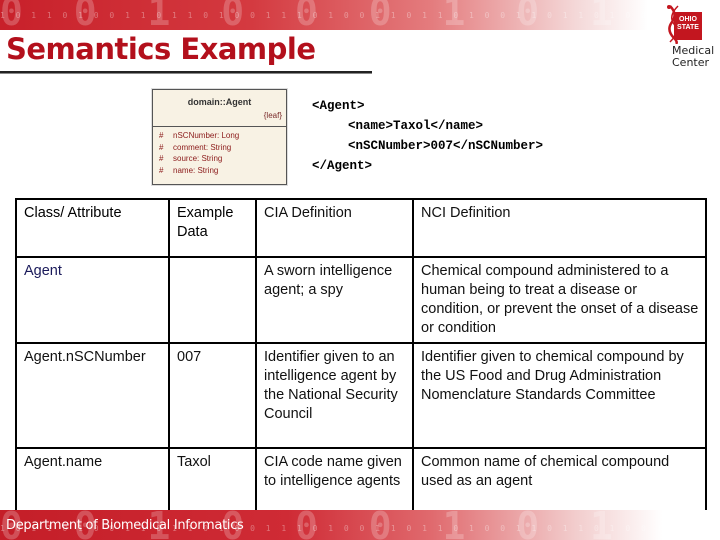 This screenshot has width=720, height=540. What do you see at coordinates (338, 106) in the screenshot?
I see `xml-line: <Agent>` at bounding box center [338, 106].